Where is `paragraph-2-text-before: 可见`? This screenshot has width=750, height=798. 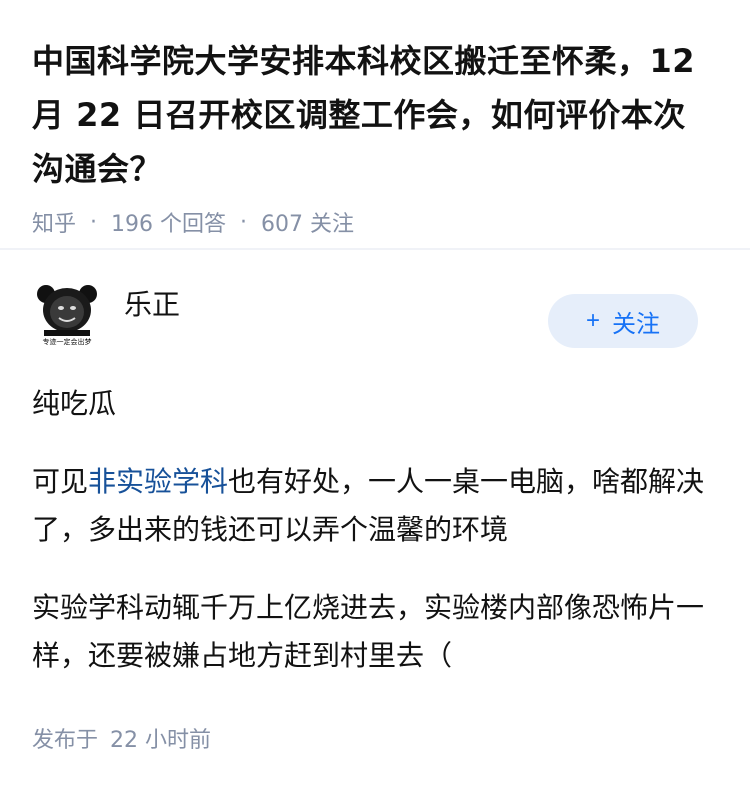
paragraph-2-text-before: 可见 is located at coordinates (60, 481).